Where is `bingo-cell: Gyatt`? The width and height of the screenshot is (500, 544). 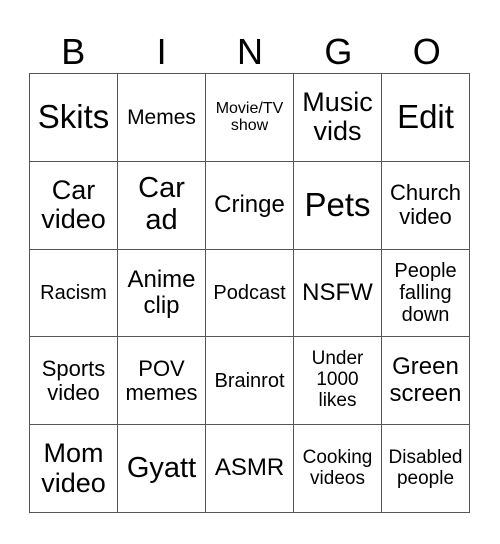 bingo-cell: Gyatt is located at coordinates (162, 469).